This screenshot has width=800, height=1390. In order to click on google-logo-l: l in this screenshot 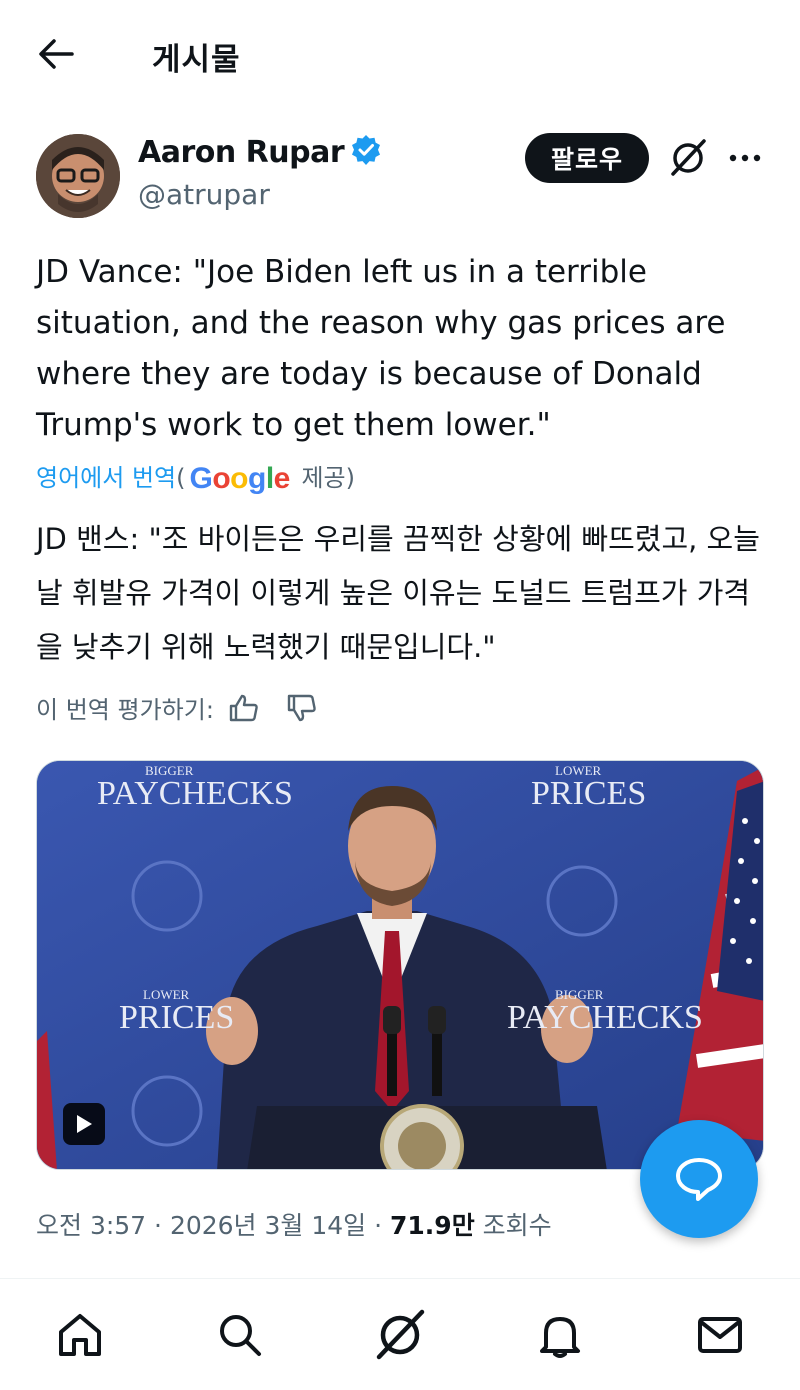, I will do `click(269, 478)`.